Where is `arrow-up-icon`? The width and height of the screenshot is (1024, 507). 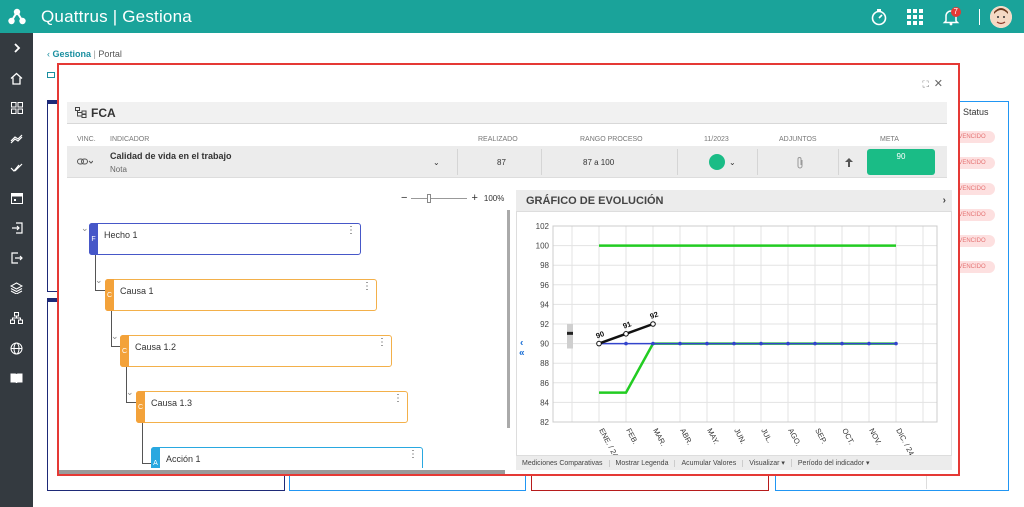 arrow-up-icon is located at coordinates (849, 162).